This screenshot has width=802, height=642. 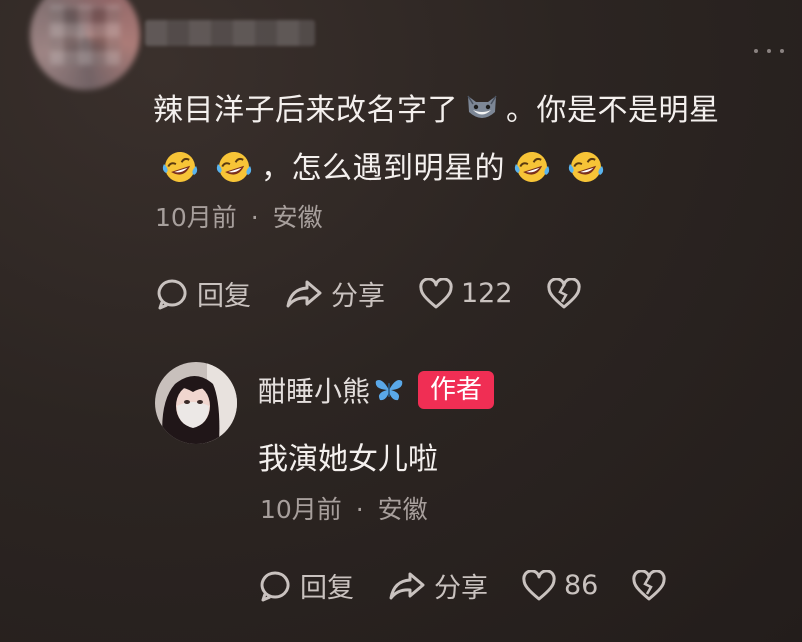 What do you see at coordinates (482, 102) in the screenshot?
I see `cat-emoji-icon` at bounding box center [482, 102].